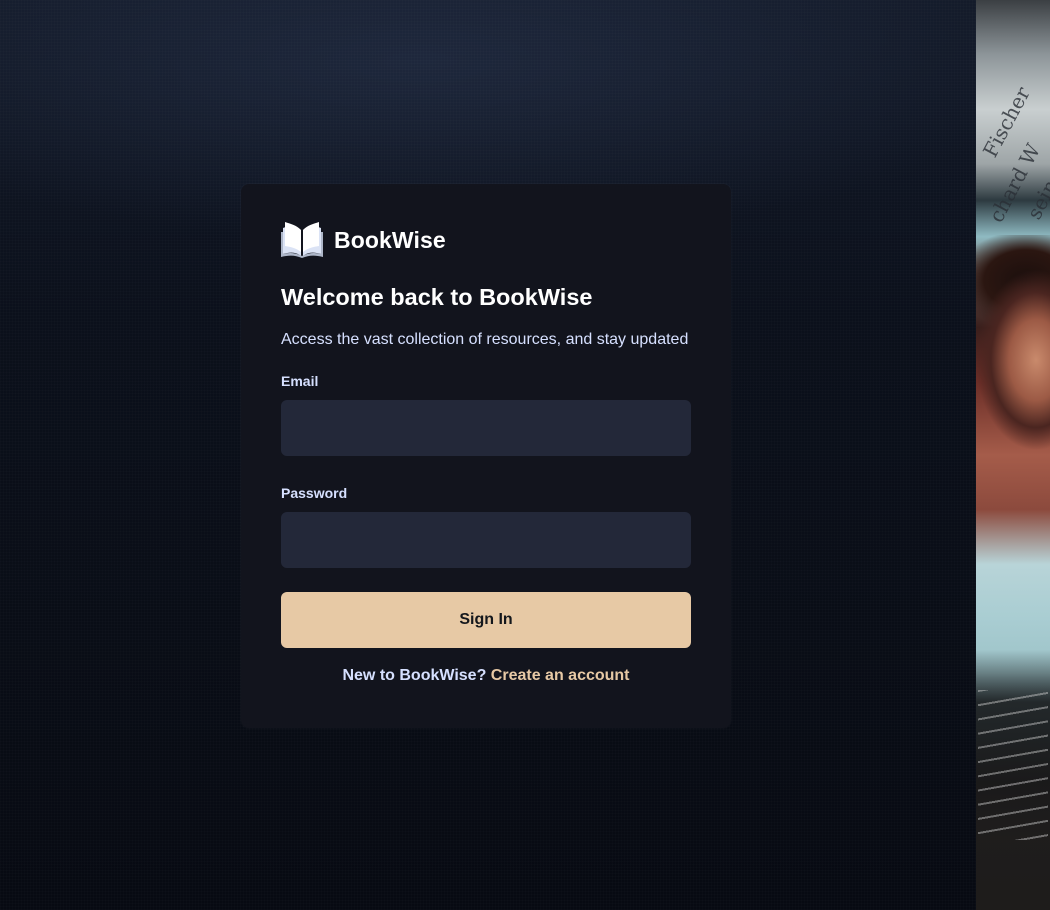 This screenshot has height=910, width=1050. What do you see at coordinates (302, 240) in the screenshot?
I see `open-book-icon` at bounding box center [302, 240].